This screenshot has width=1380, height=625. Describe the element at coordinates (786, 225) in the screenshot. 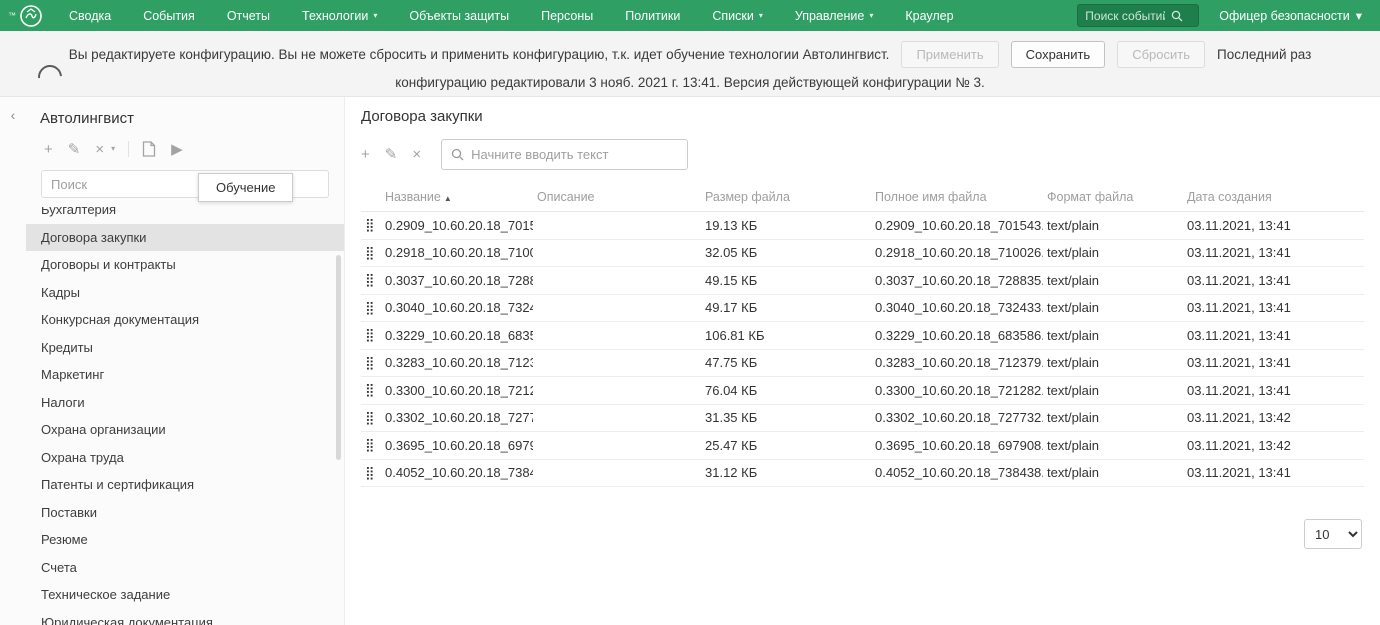

I see `cell-size: 19.13 КБ` at that location.